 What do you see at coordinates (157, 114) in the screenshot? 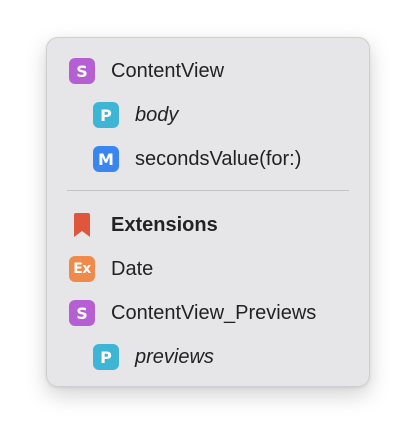
I see `menu-item-label: body` at bounding box center [157, 114].